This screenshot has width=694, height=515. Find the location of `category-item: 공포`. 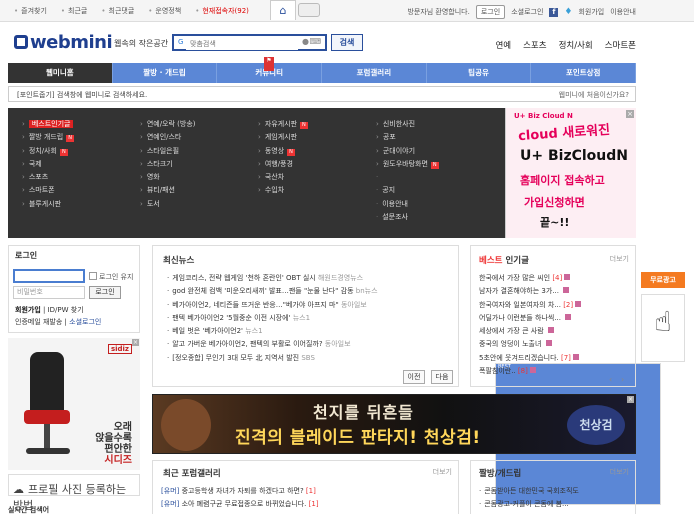

category-item: 공포 is located at coordinates (407, 137).